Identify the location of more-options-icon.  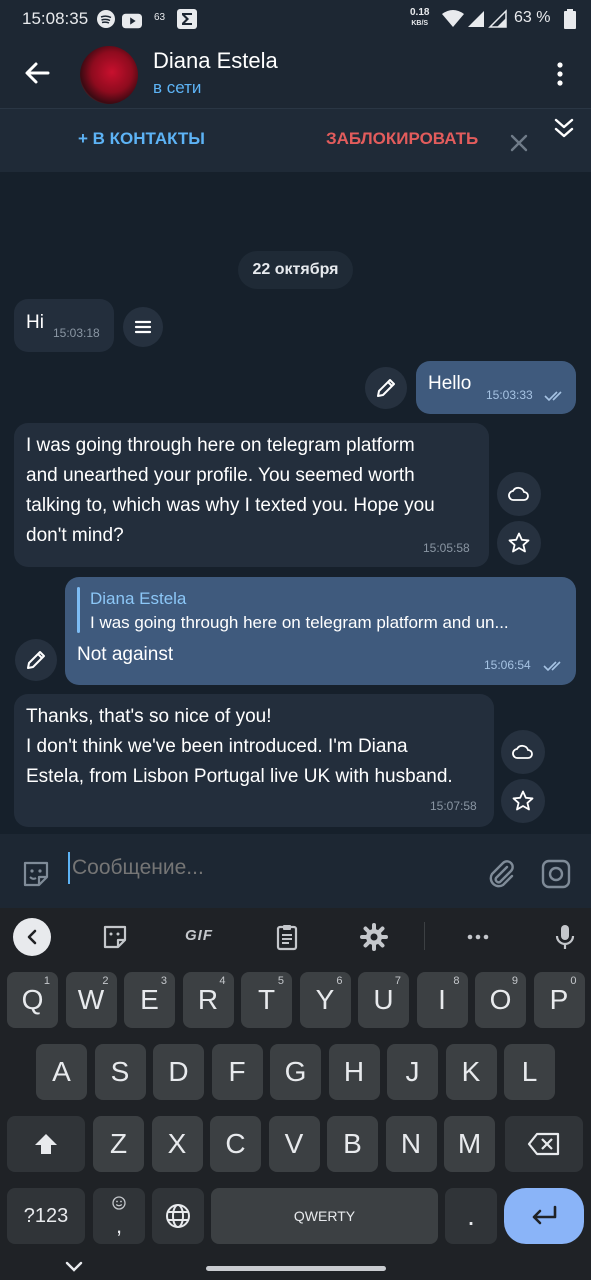
(478, 937).